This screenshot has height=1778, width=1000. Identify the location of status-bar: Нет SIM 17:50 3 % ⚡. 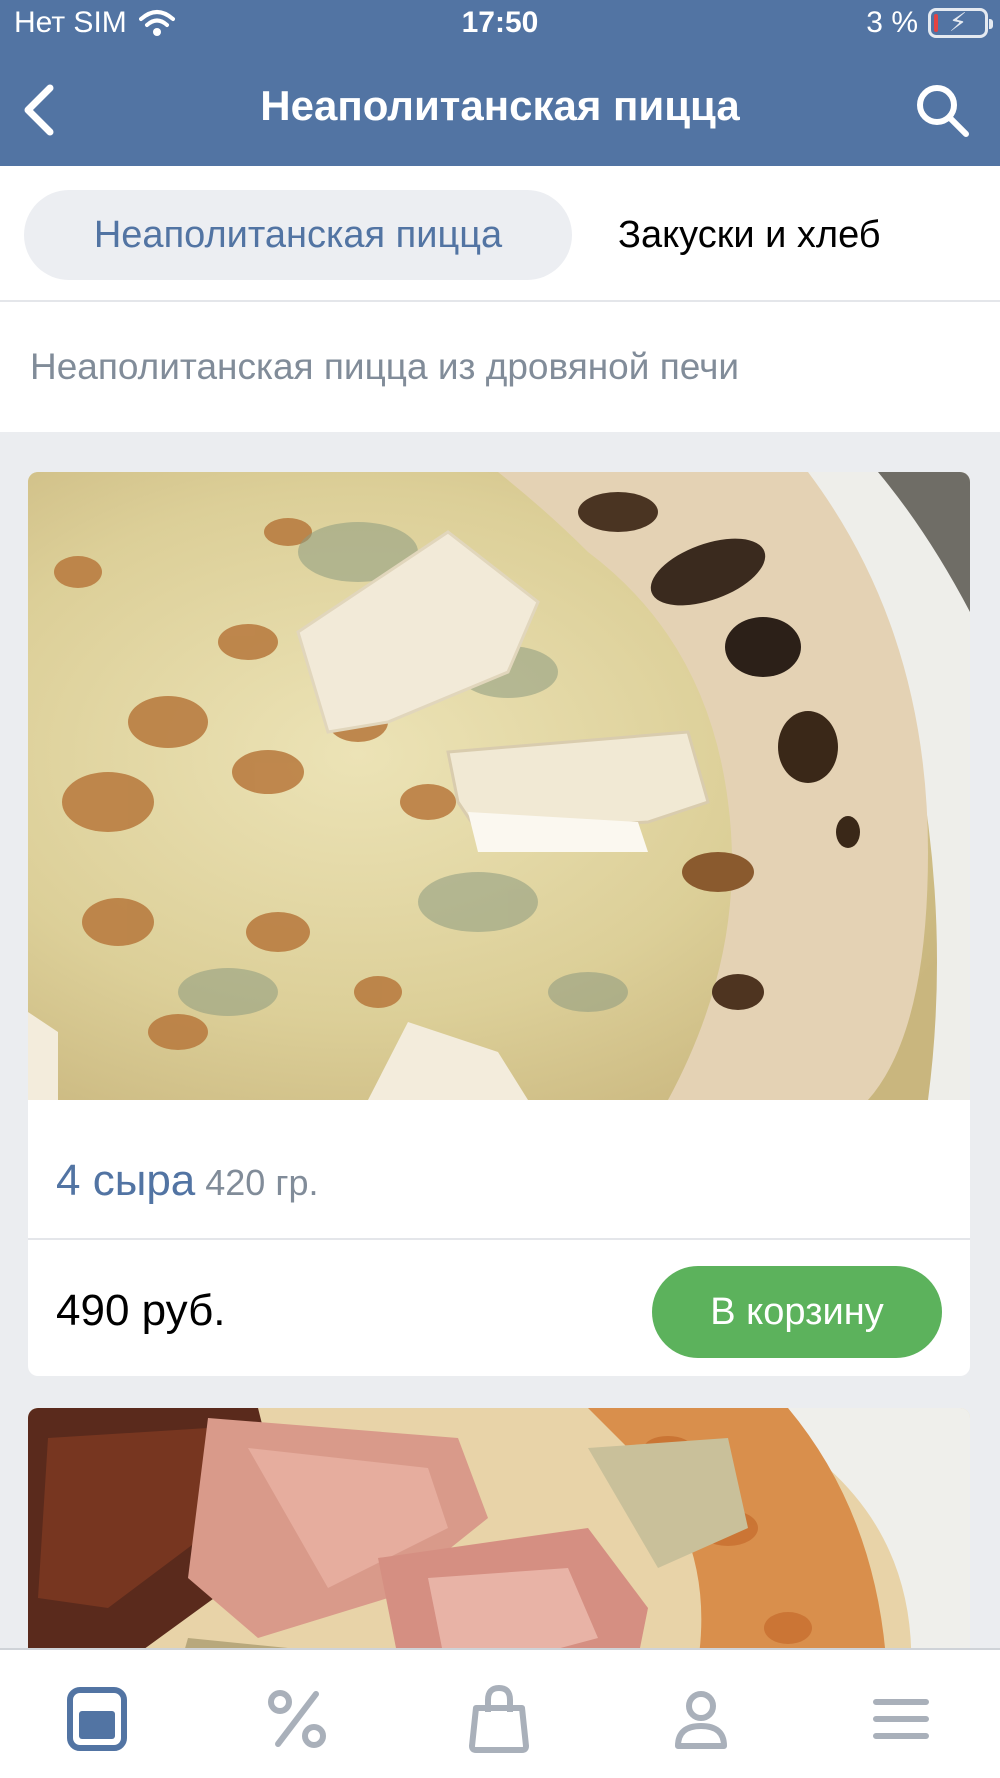
(500, 24).